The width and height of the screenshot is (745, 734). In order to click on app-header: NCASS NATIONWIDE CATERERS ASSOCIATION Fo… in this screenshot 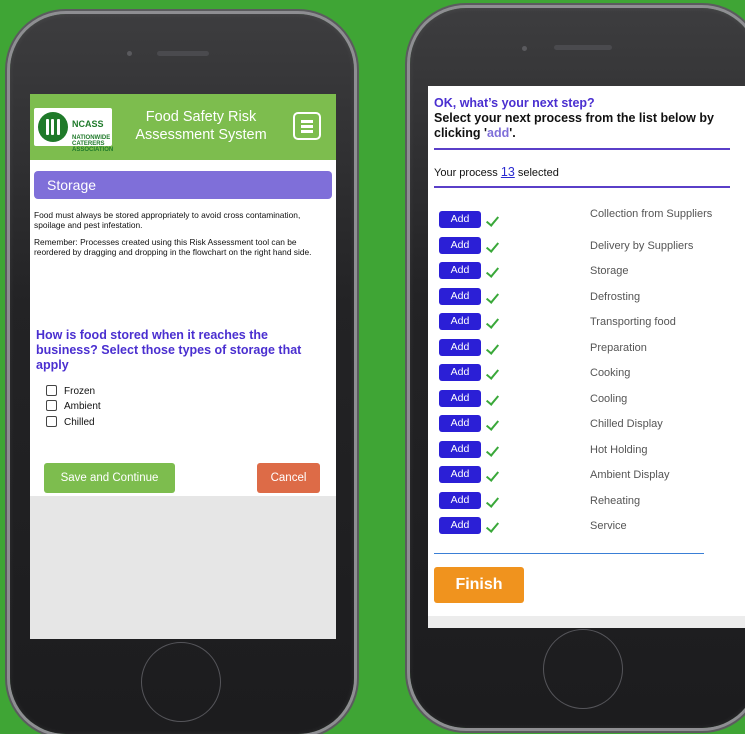, I will do `click(183, 127)`.